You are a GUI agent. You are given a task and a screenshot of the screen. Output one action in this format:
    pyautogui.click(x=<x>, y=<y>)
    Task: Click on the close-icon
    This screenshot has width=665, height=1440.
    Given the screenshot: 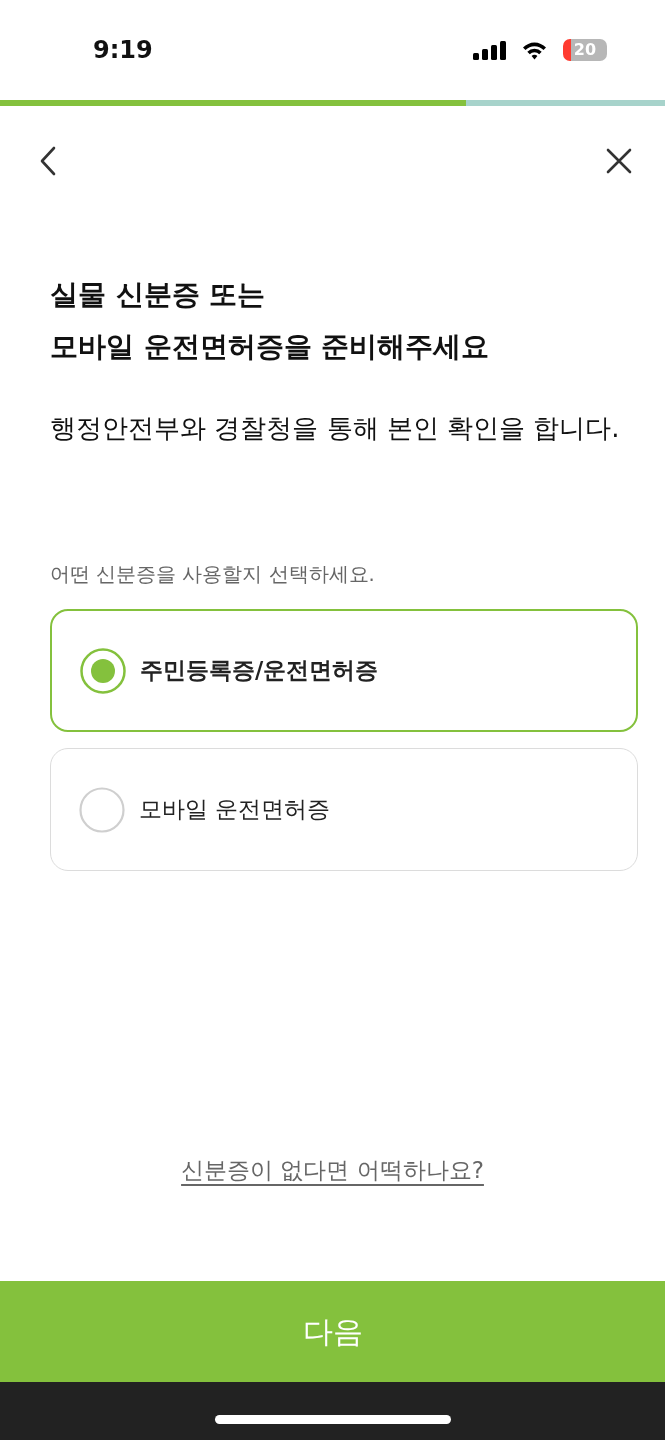 What is the action you would take?
    pyautogui.click(x=619, y=161)
    